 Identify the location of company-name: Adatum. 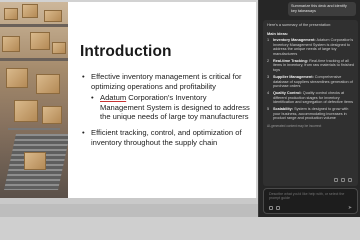
(113, 98).